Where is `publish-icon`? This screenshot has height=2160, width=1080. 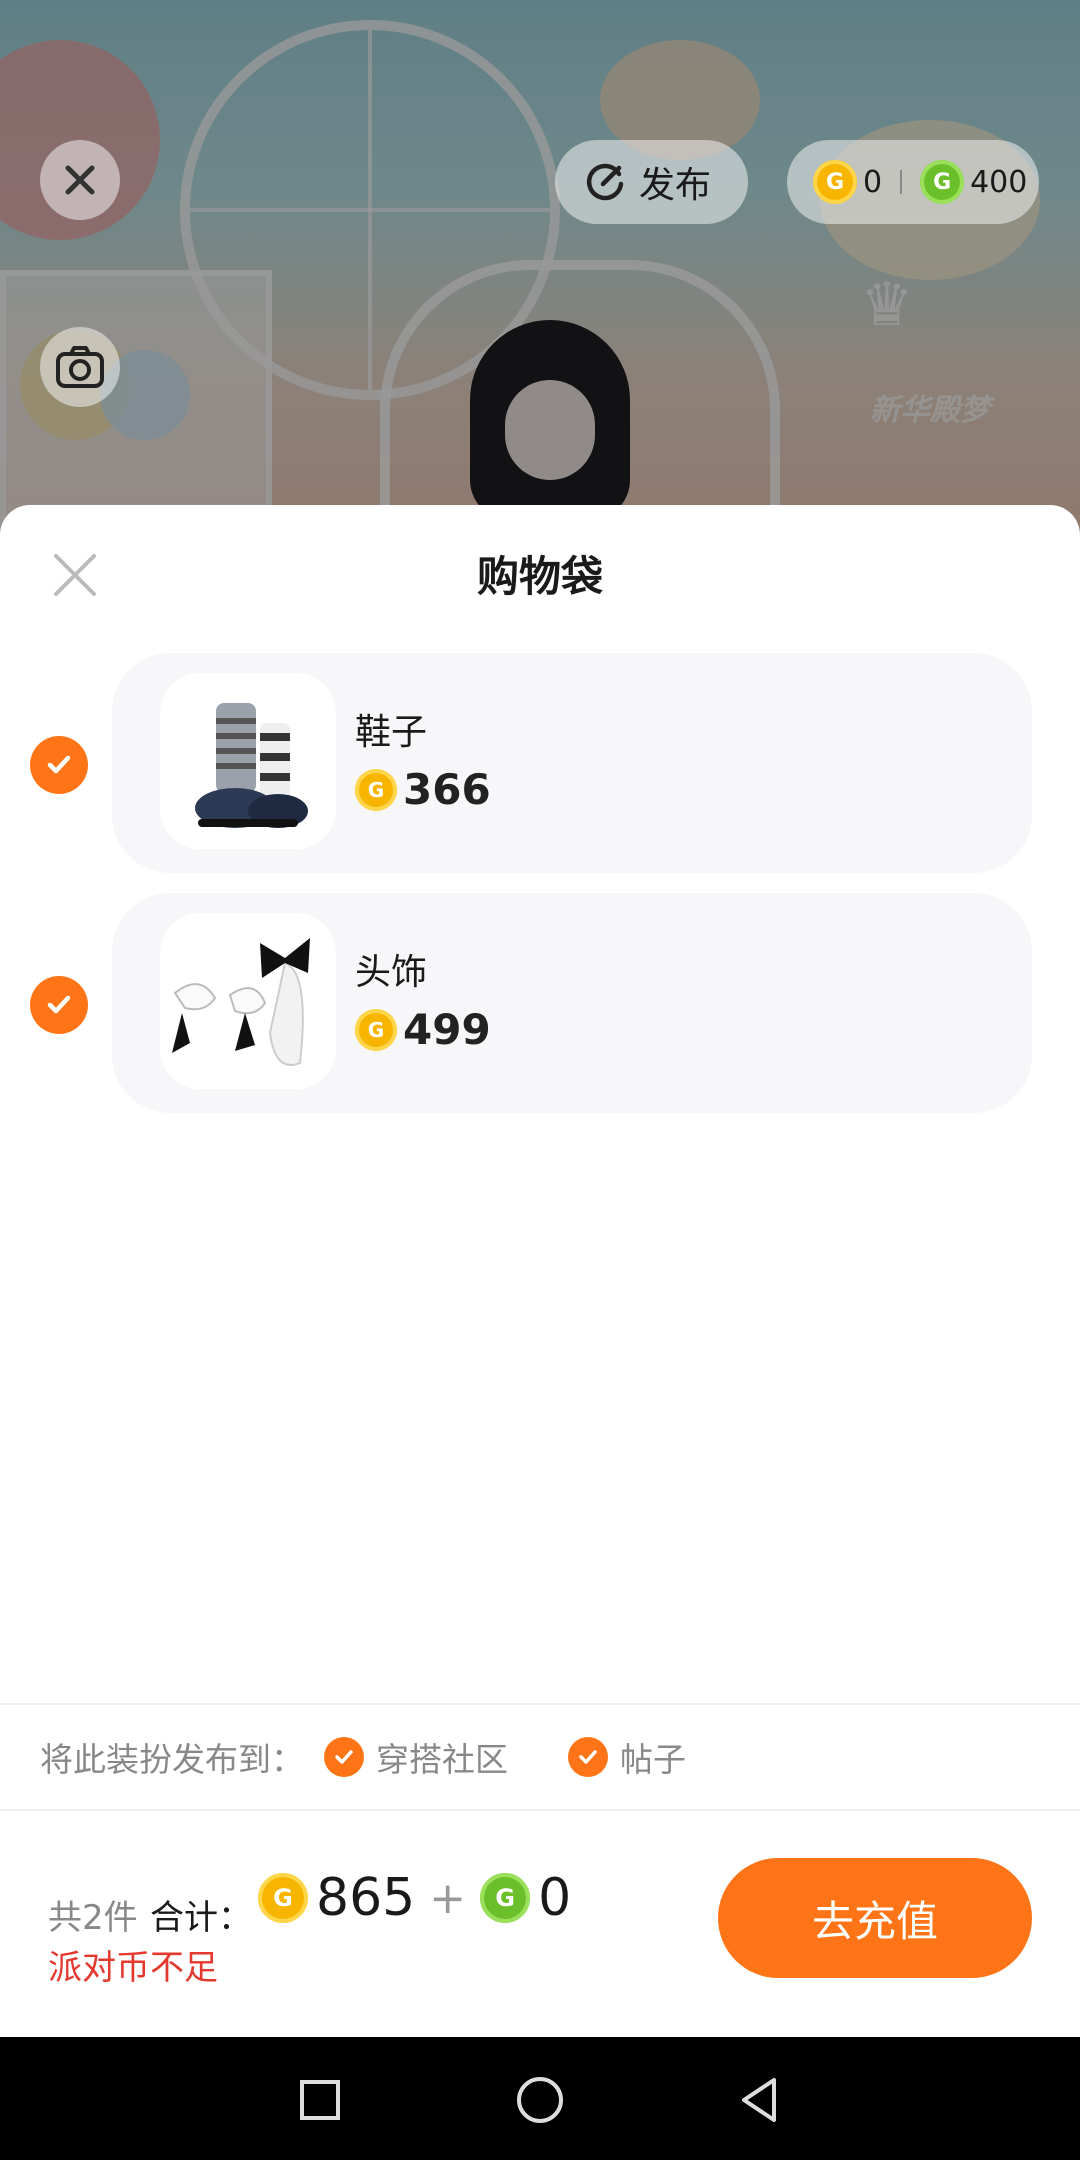 publish-icon is located at coordinates (605, 182).